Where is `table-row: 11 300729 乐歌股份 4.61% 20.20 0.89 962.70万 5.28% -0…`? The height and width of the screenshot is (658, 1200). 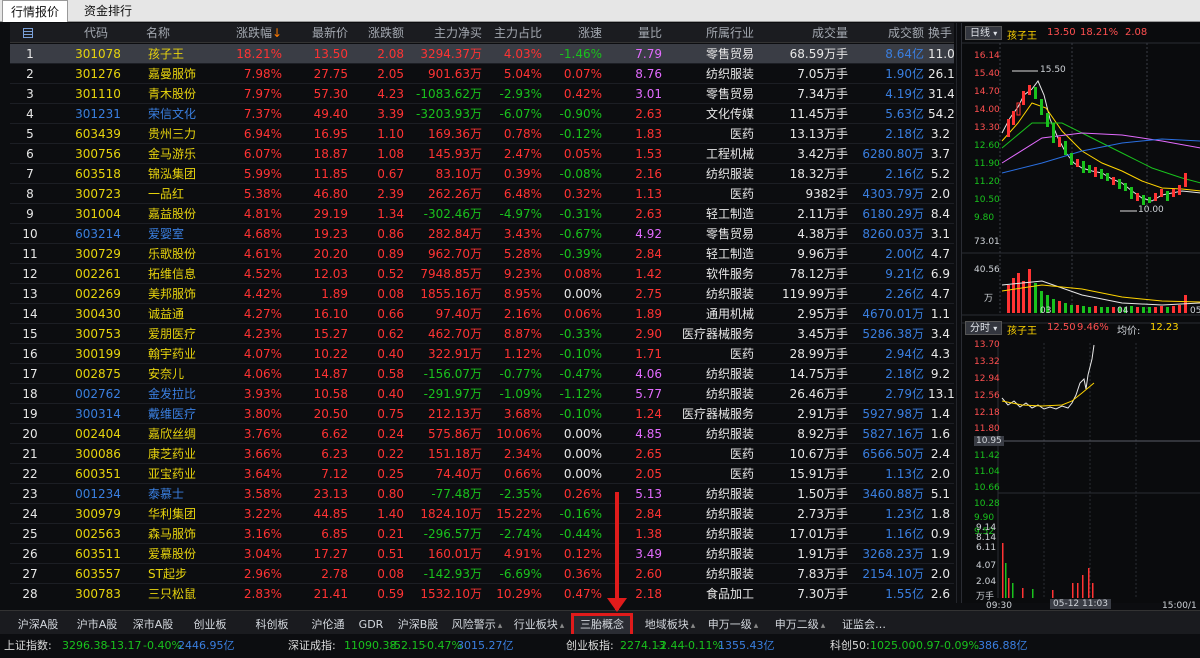
table-row: 11 300729 乐歌股份 4.61% 20.20 0.89 962.70万 5.28% -0… is located at coordinates (482, 254).